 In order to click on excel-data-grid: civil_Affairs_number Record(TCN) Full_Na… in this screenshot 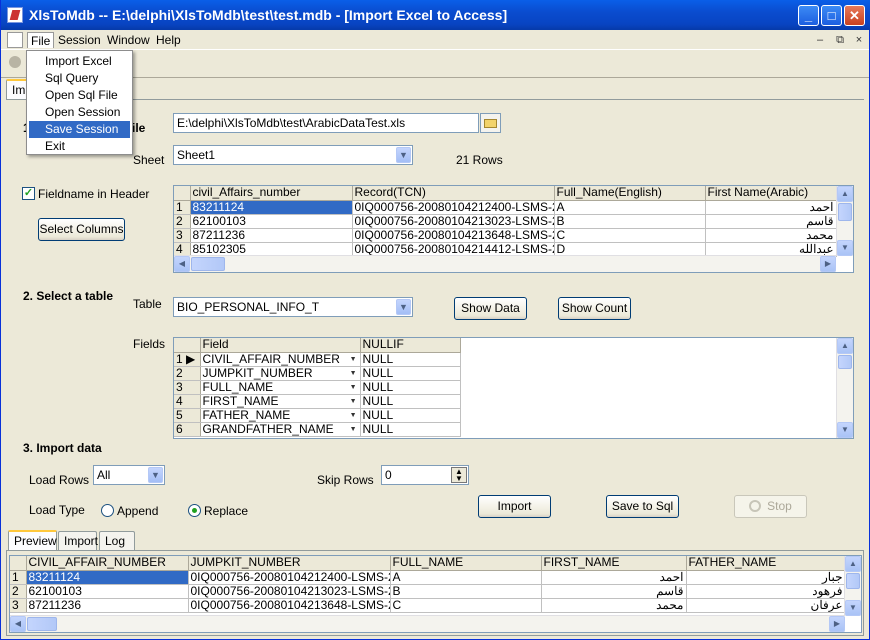, I will do `click(513, 229)`.